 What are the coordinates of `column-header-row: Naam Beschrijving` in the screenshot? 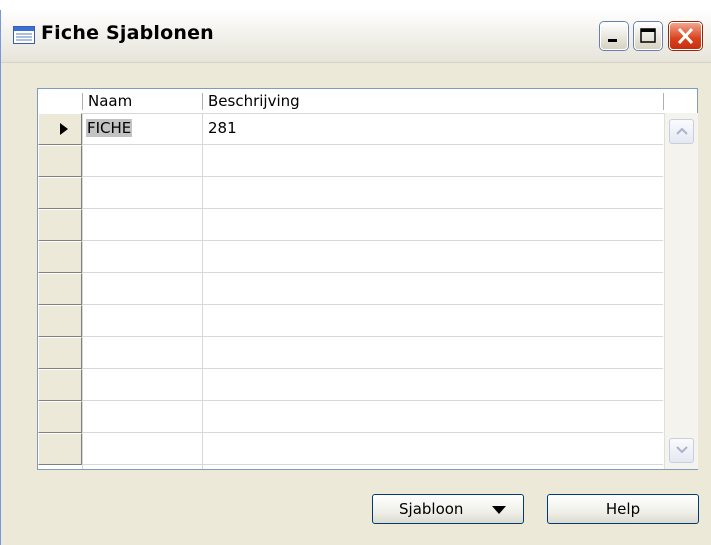 It's located at (367, 101).